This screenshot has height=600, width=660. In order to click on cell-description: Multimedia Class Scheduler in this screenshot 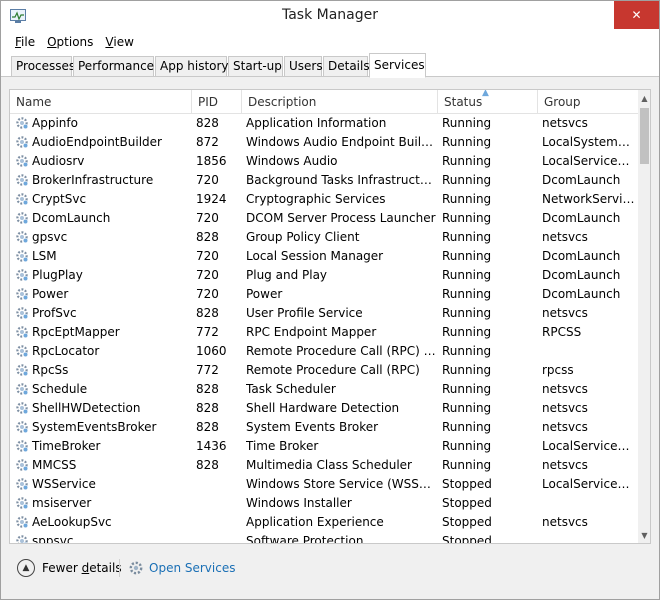, I will do `click(329, 465)`.